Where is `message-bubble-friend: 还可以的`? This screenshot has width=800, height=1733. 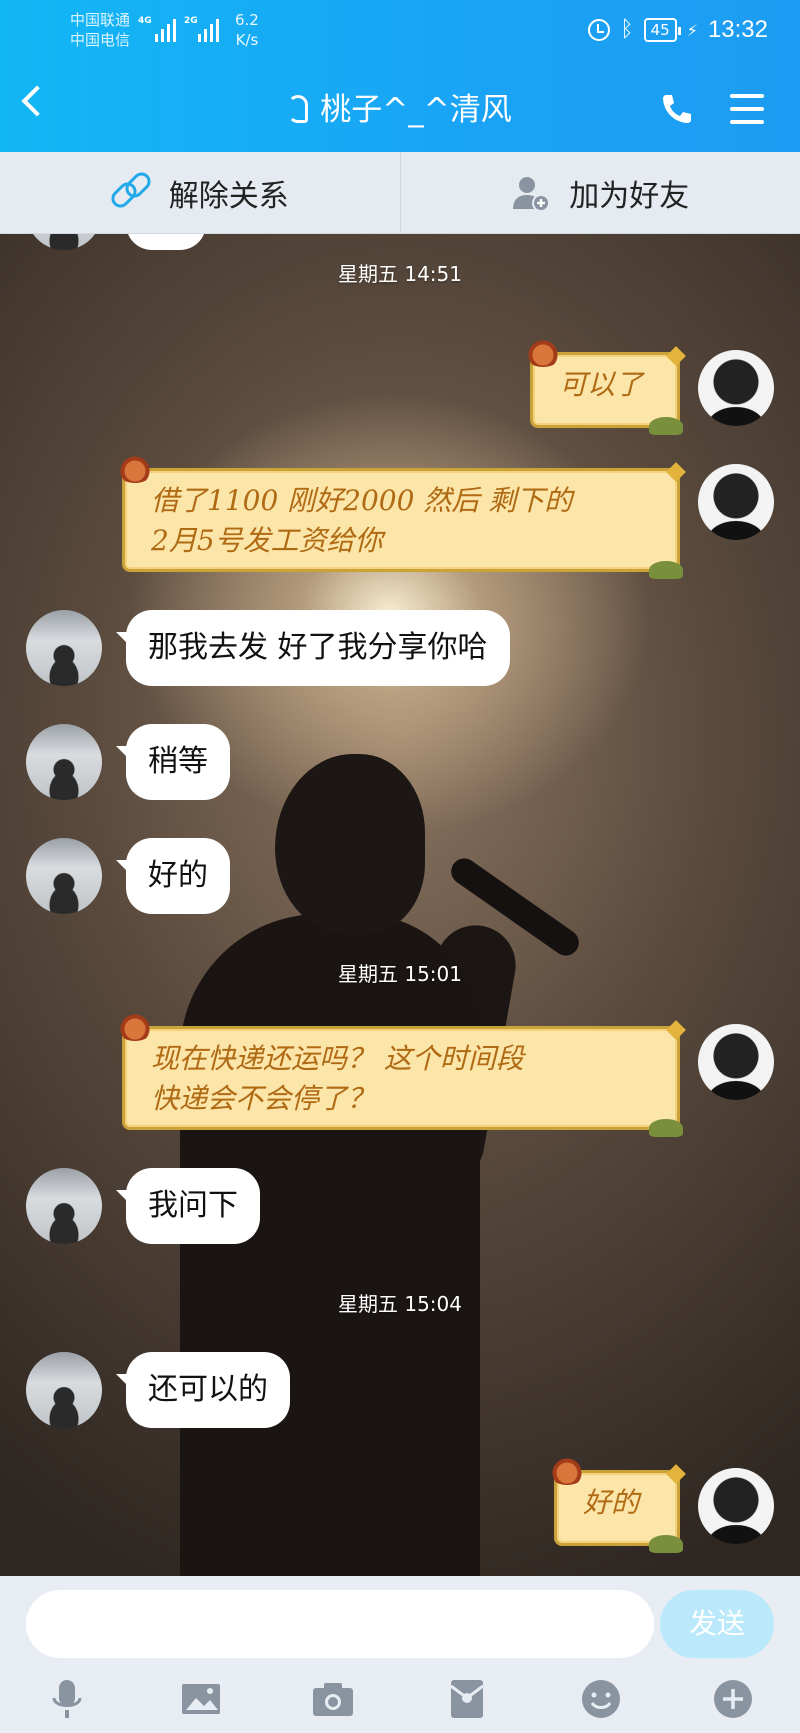 message-bubble-friend: 还可以的 is located at coordinates (203, 1390).